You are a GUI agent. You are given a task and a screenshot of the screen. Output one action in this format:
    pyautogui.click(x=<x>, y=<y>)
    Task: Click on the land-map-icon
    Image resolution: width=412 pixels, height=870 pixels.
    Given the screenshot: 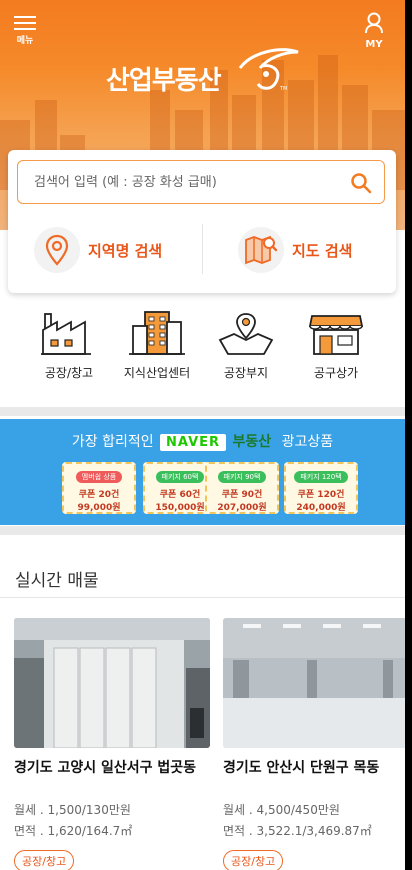 What is the action you would take?
    pyautogui.click(x=246, y=334)
    